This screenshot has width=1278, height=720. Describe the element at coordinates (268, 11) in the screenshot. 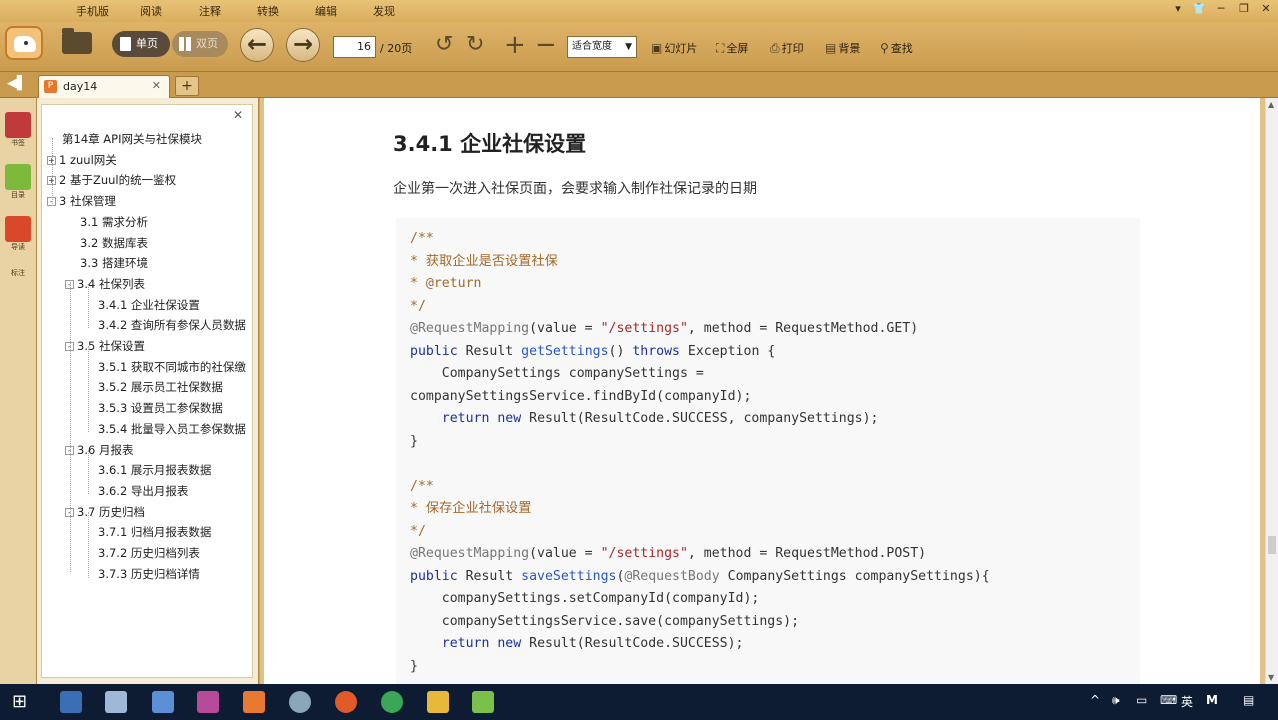

I see `menu-convert: 转换` at that location.